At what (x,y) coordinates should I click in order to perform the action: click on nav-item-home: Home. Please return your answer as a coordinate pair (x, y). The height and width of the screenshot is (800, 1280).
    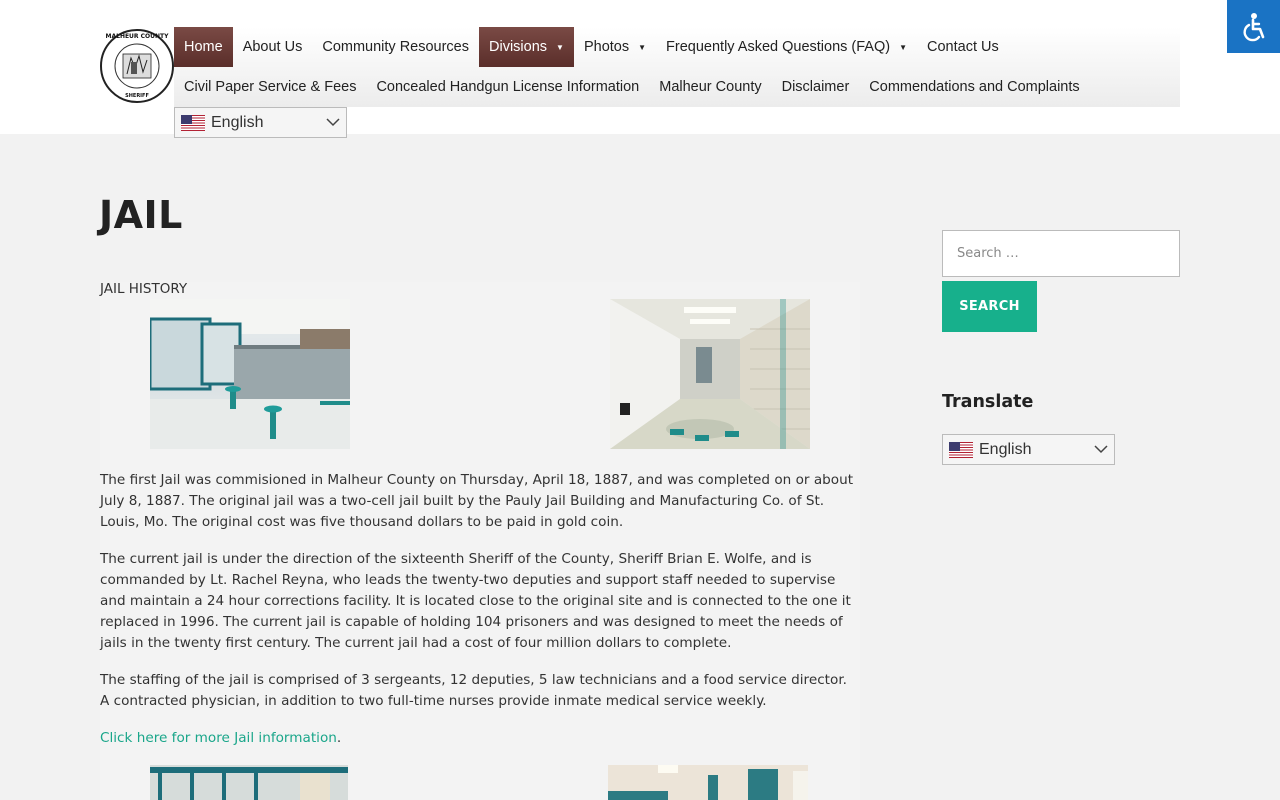
    Looking at the image, I should click on (203, 47).